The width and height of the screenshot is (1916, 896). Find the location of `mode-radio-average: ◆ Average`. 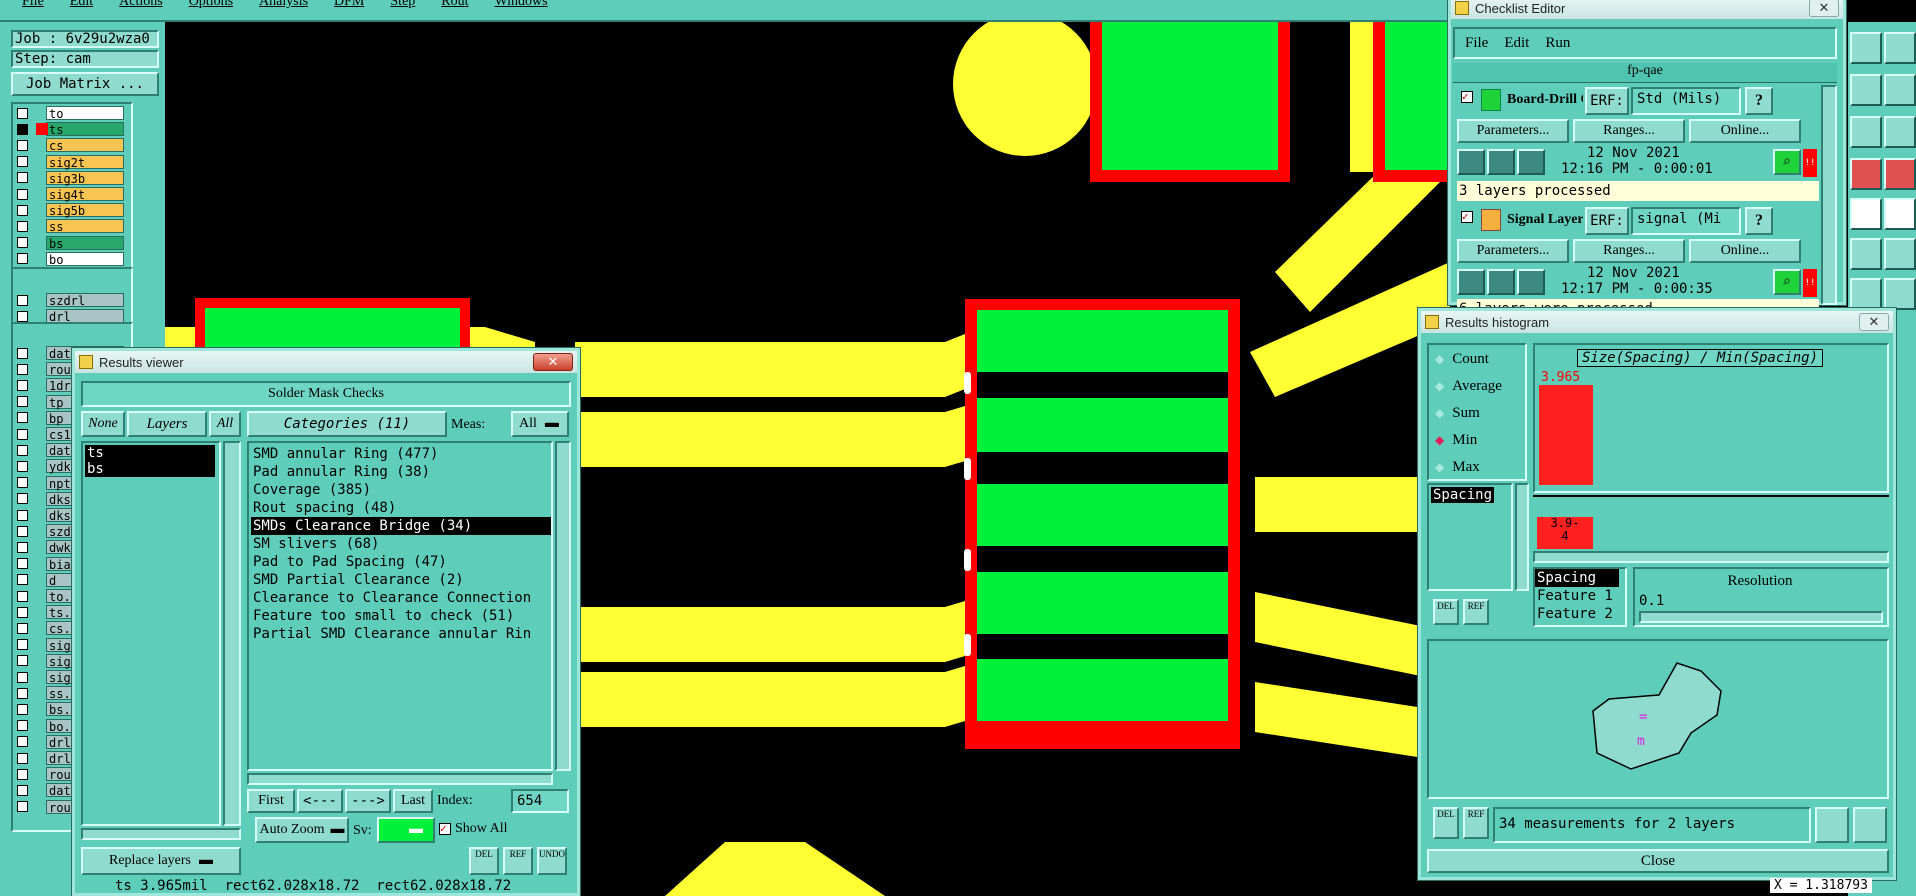

mode-radio-average: ◆ Average is located at coordinates (1468, 386).